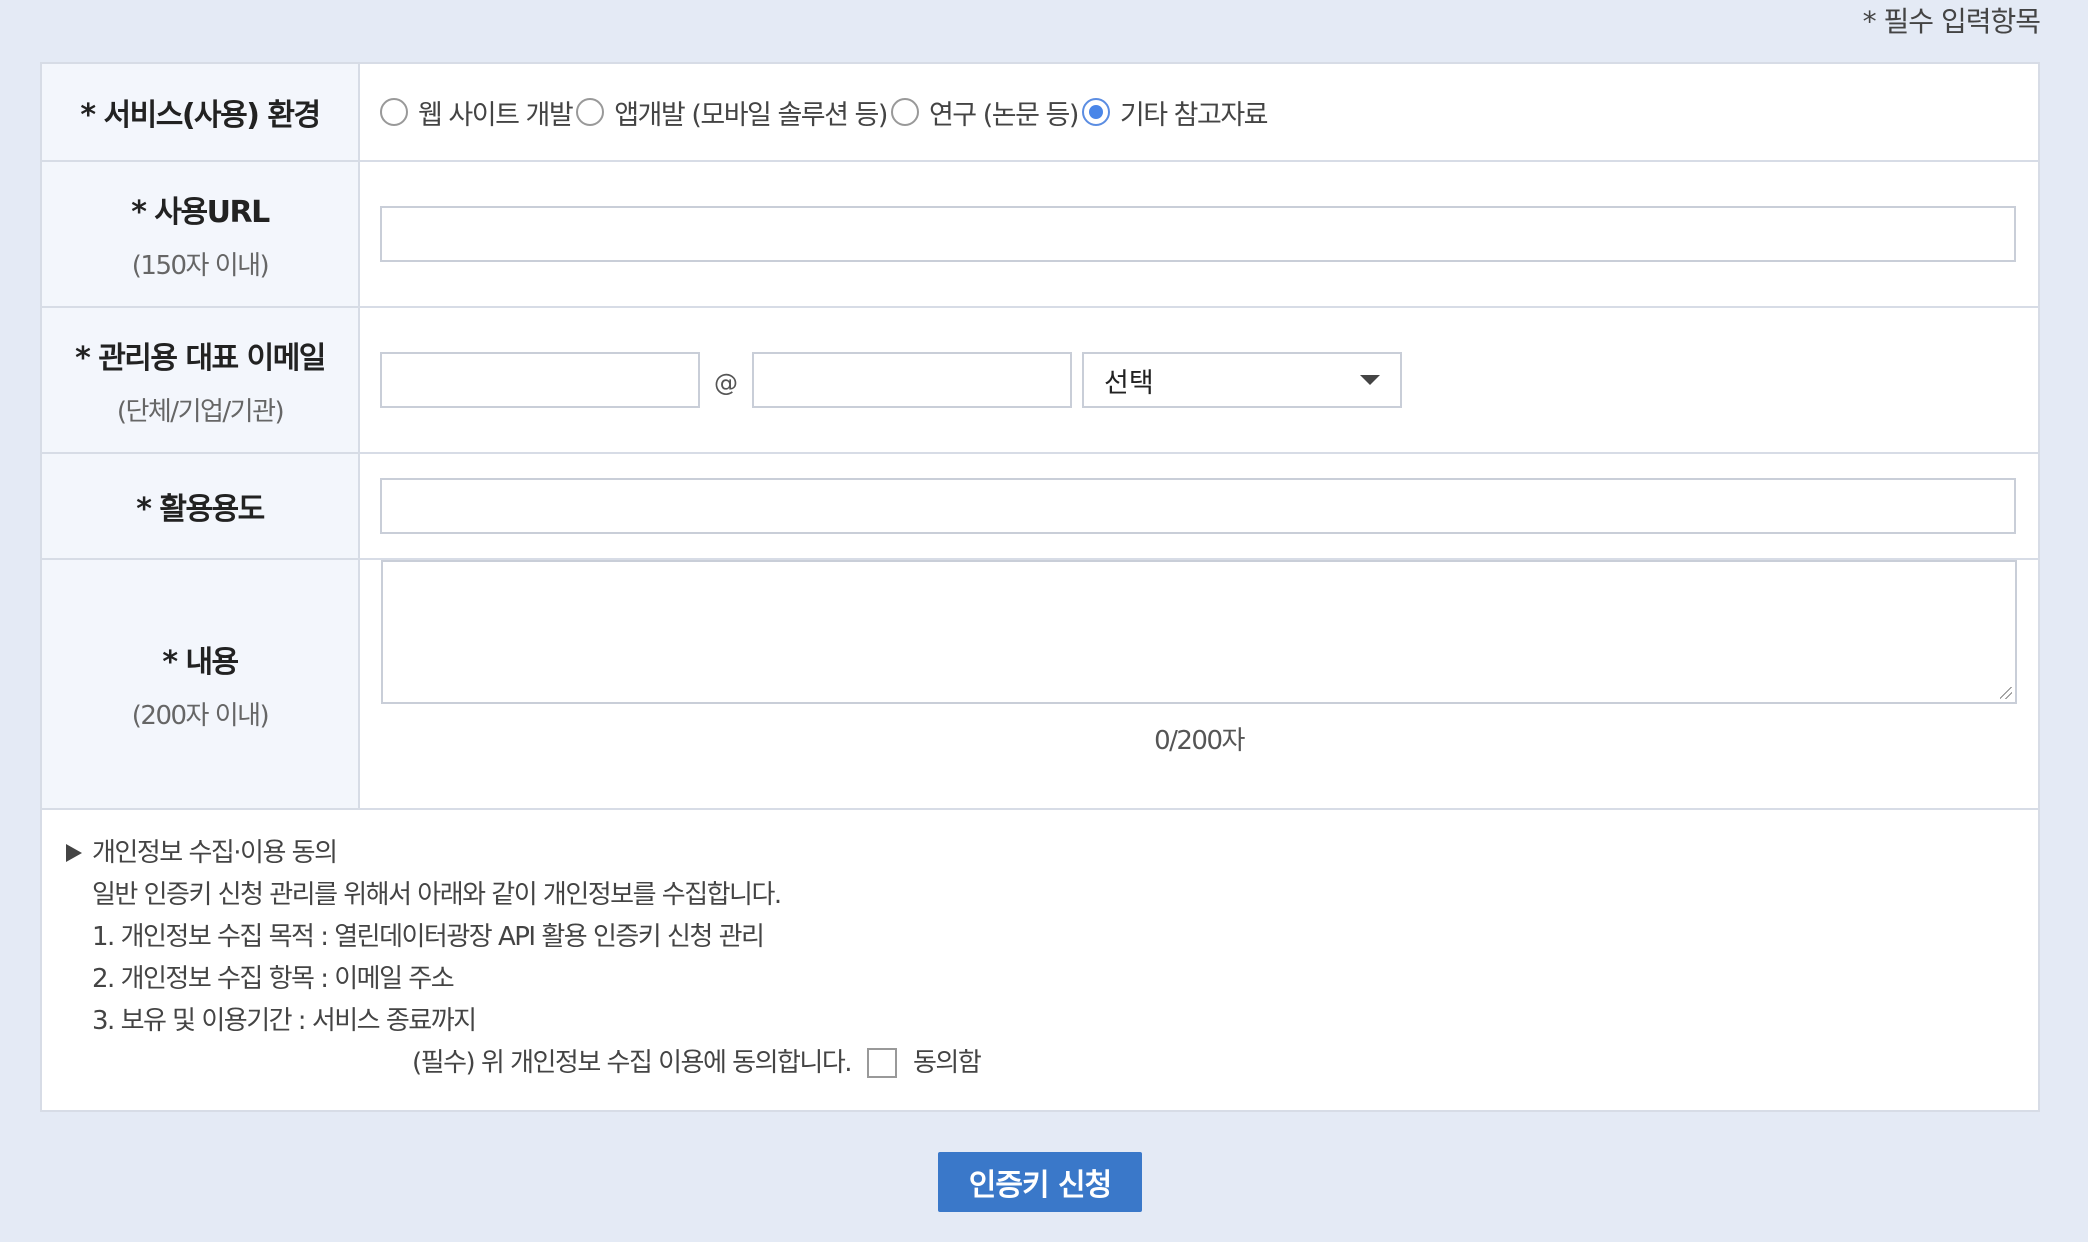 The height and width of the screenshot is (1242, 2088). What do you see at coordinates (200, 411) in the screenshot?
I see `admin-email-sub: (단체/기업/기관)` at bounding box center [200, 411].